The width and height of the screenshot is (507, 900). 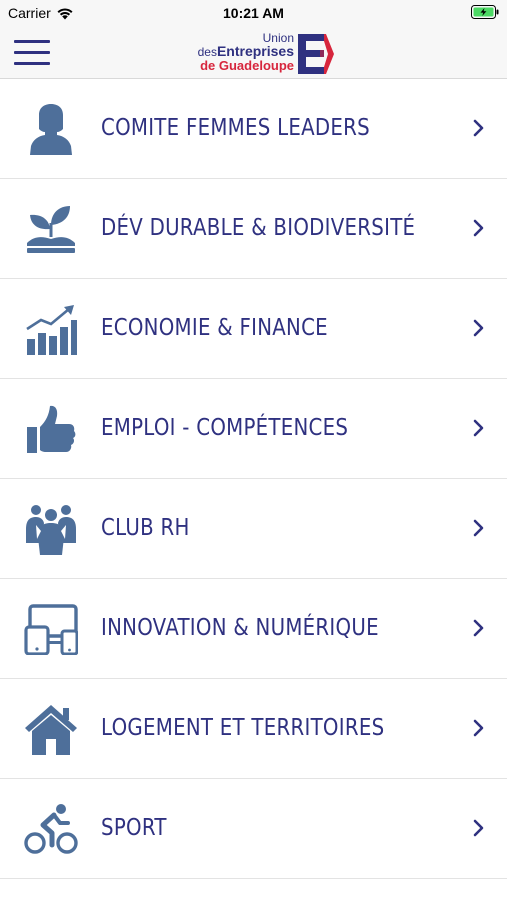 I want to click on woman-icon, so click(x=51, y=129).